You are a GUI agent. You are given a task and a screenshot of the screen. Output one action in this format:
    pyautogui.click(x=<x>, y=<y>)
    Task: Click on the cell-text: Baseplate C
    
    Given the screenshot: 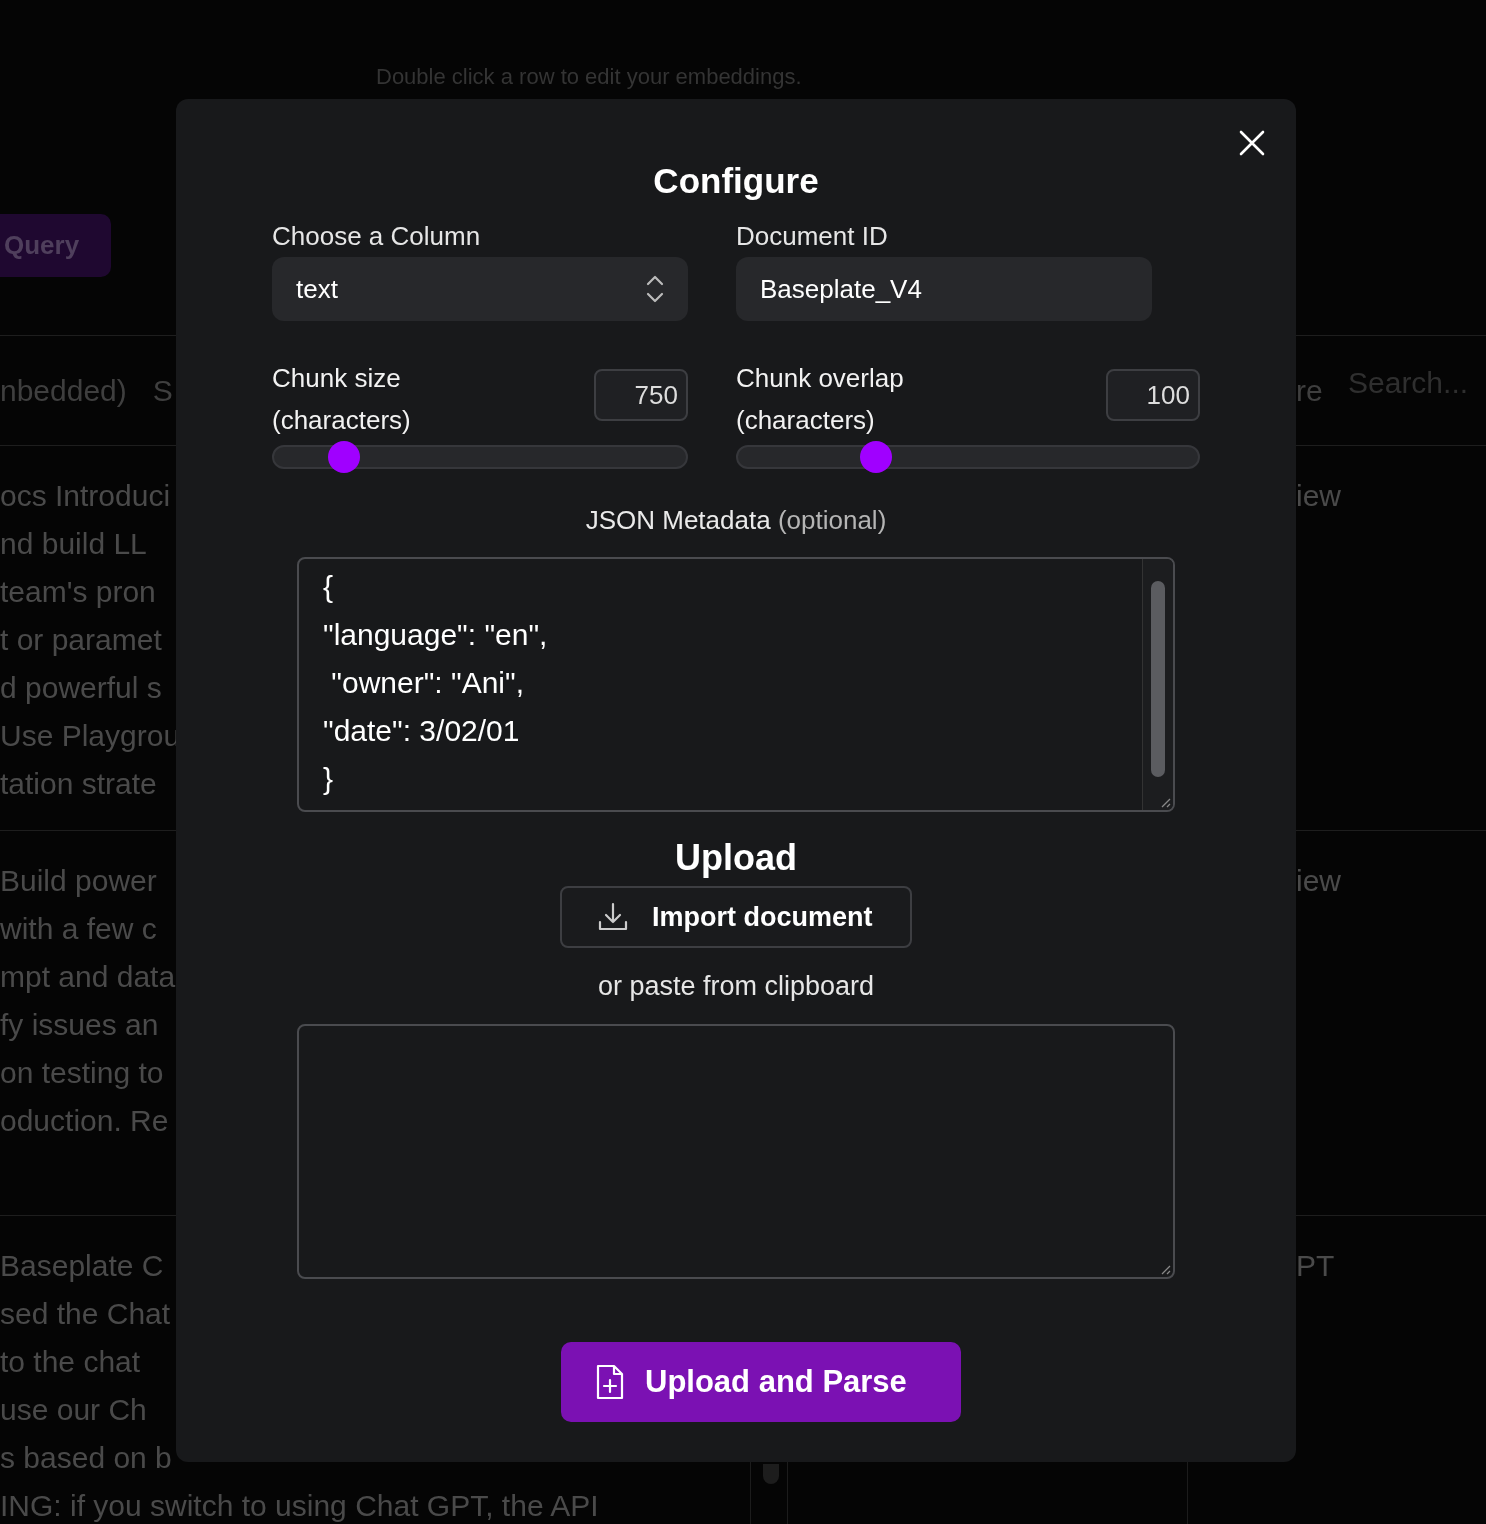 What is the action you would take?
    pyautogui.click(x=82, y=1266)
    